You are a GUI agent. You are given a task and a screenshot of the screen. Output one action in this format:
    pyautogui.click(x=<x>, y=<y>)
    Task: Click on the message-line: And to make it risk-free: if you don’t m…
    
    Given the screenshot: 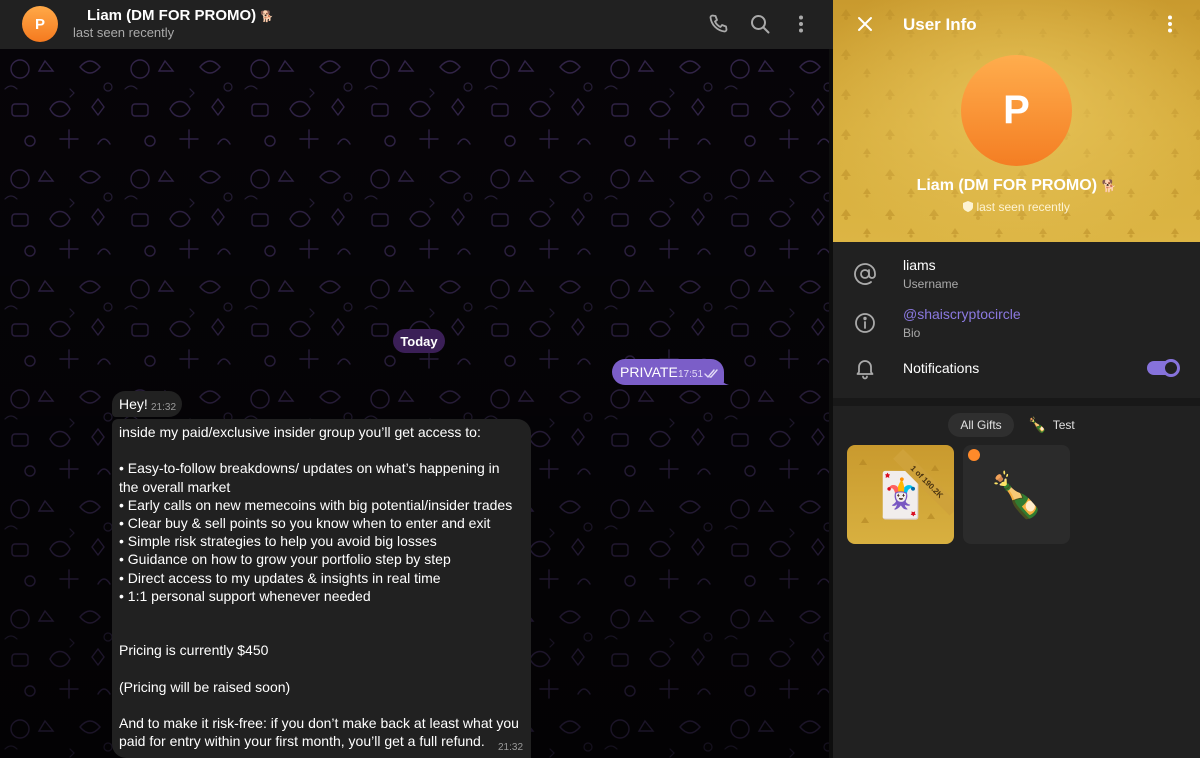 What is the action you would take?
    pyautogui.click(x=319, y=723)
    